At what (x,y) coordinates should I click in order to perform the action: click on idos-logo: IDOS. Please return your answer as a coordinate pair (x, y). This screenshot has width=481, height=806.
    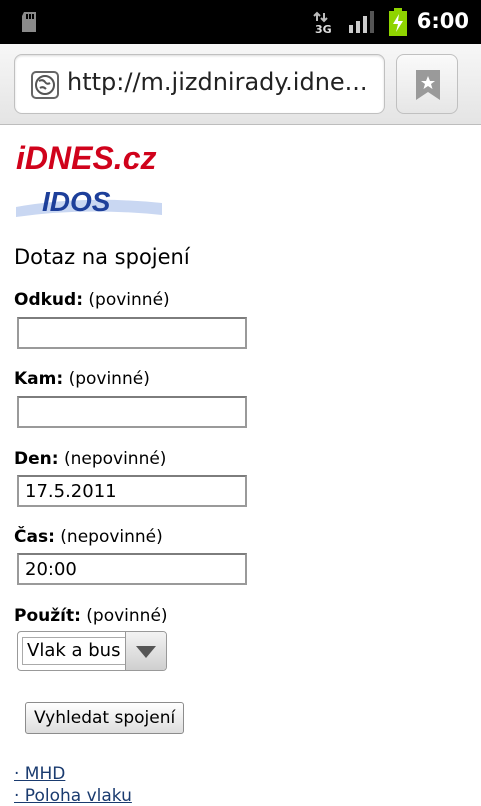
    Looking at the image, I should click on (89, 200).